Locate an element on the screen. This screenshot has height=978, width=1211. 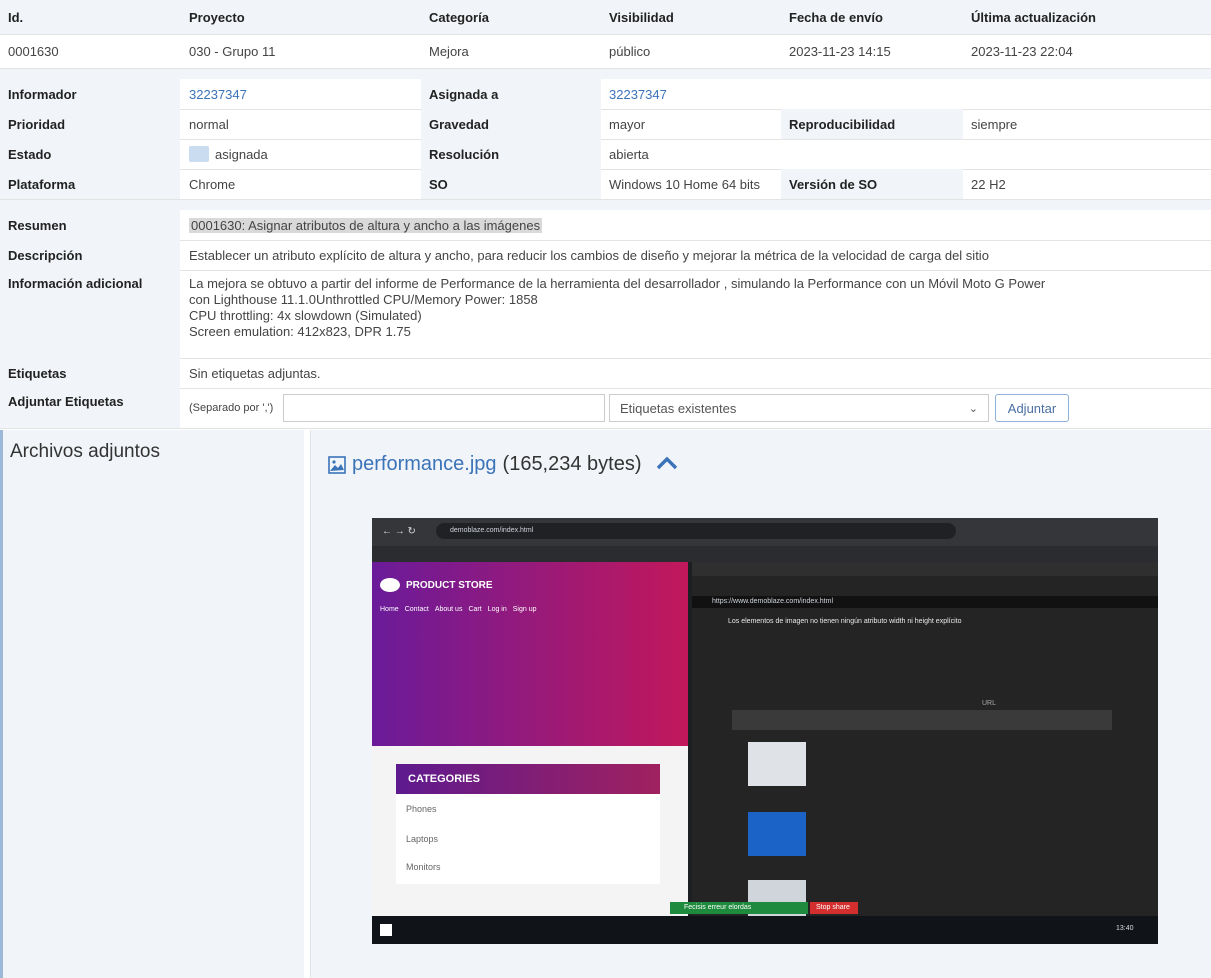
additional-line: CPU throttling: 4x slowdown (Simulated) is located at coordinates (305, 315).